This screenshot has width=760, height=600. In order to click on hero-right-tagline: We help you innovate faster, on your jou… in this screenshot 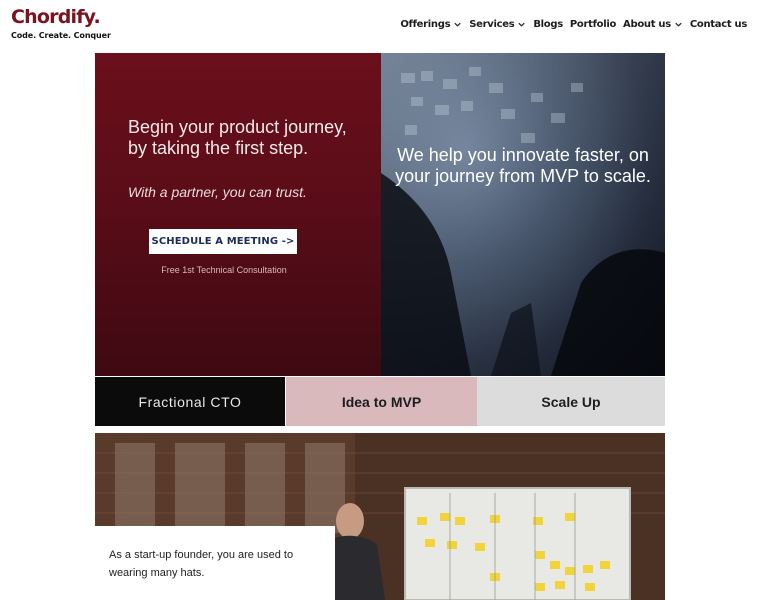, I will do `click(523, 165)`.